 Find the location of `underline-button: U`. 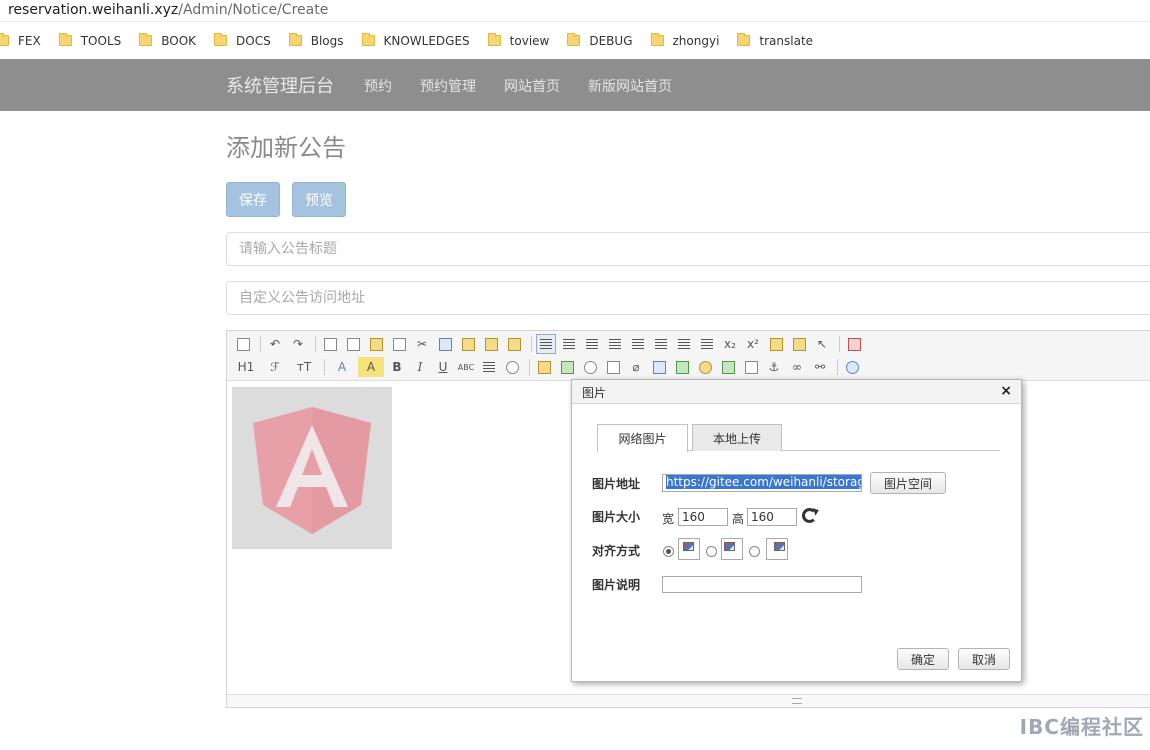

underline-button: U is located at coordinates (443, 367).